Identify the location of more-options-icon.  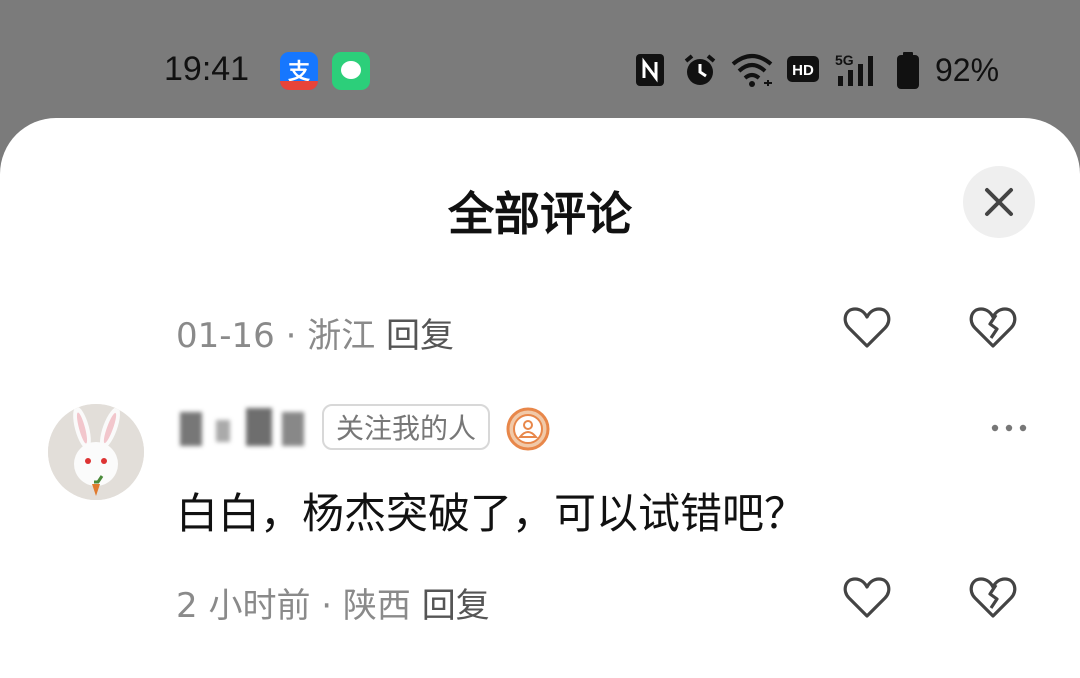
(1009, 428).